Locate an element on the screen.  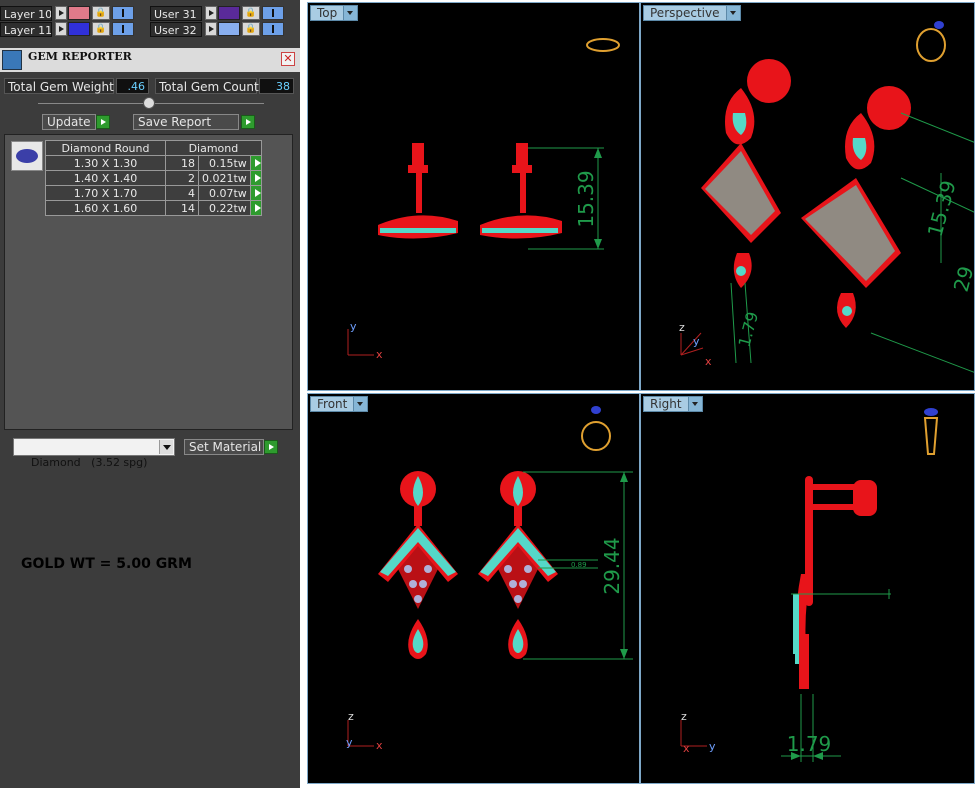
gem-count: 14 is located at coordinates (182, 208).